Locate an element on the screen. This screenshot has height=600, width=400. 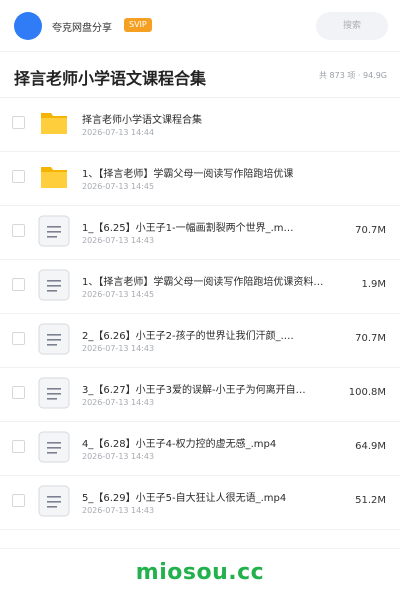
top-bar: 夸克网盘分享 SVIP 搜索 is located at coordinates (200, 26).